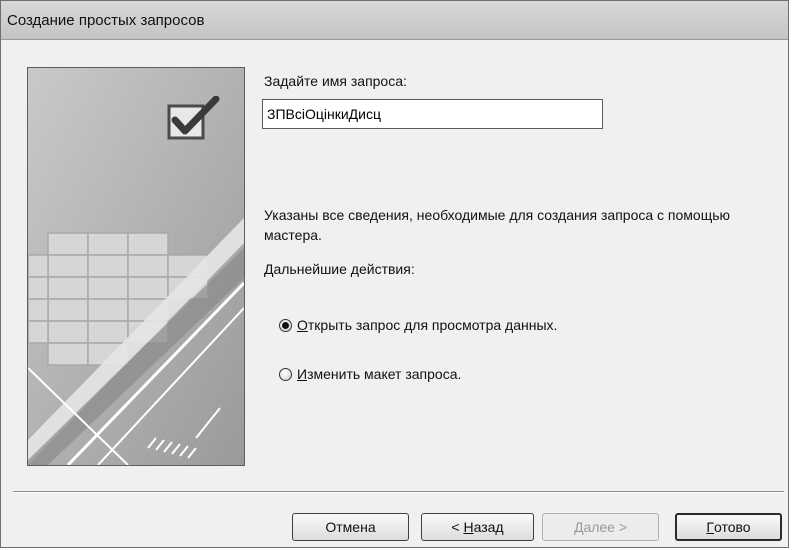 The width and height of the screenshot is (793, 550). Describe the element at coordinates (600, 527) in the screenshot. I see `next-button: Далее >` at that location.